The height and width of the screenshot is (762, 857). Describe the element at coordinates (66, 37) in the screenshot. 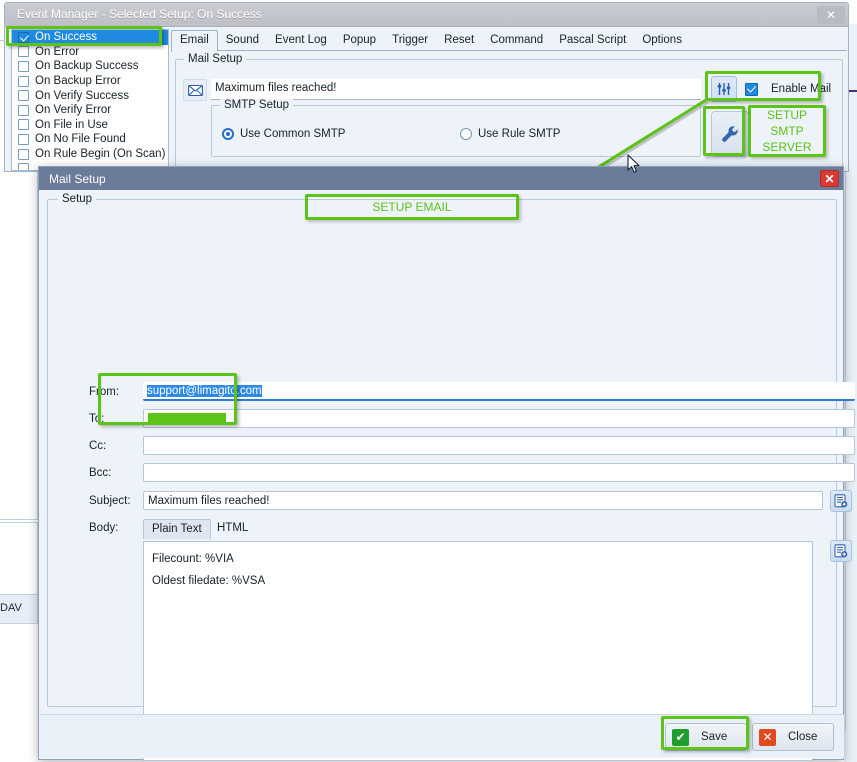

I see `event-item-label: On Success` at that location.